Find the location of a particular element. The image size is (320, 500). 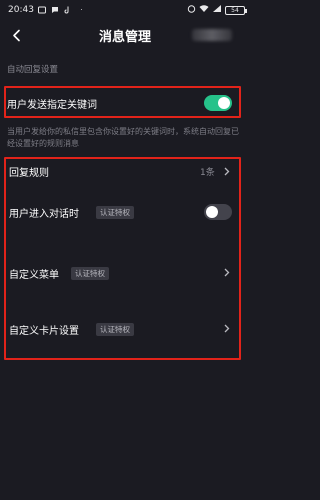

wifi-icon is located at coordinates (204, 10).